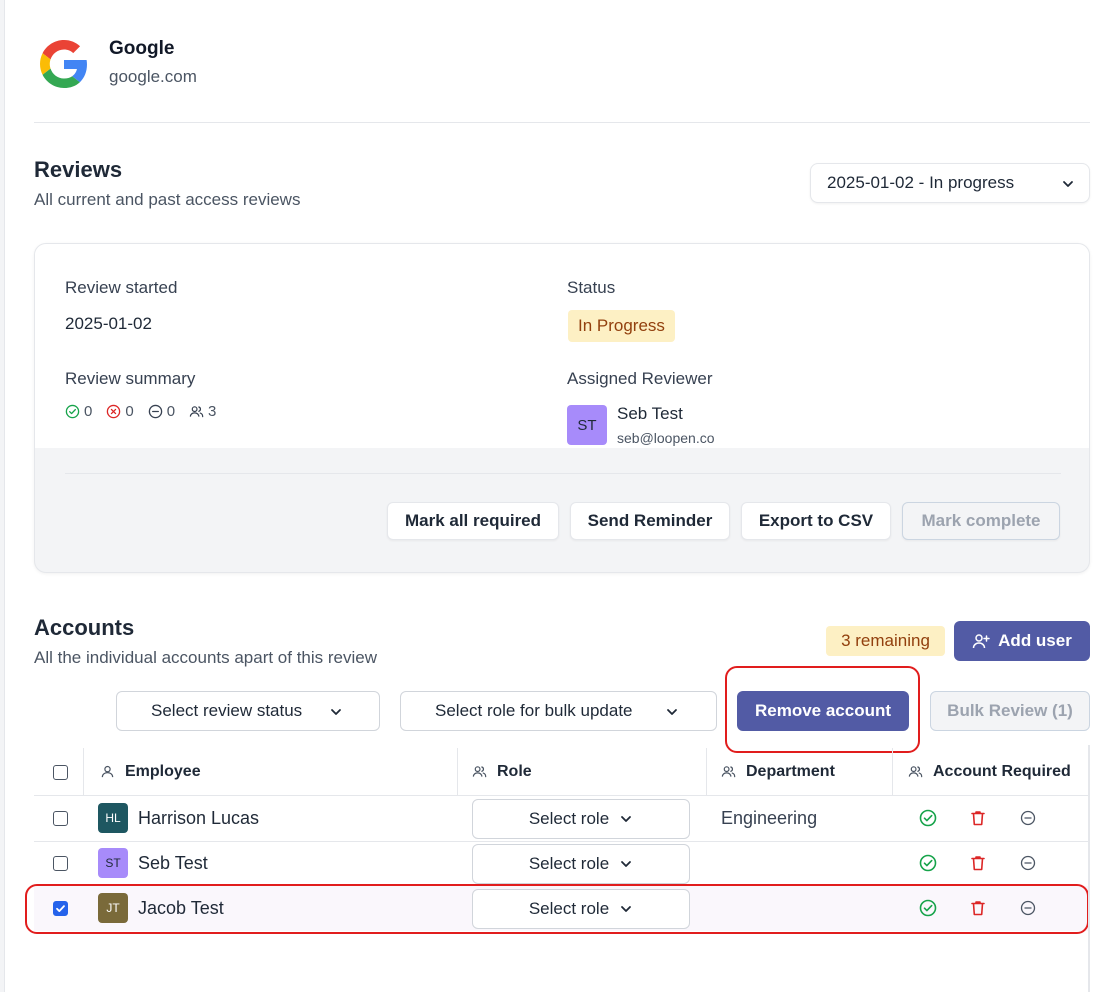 This screenshot has height=992, width=1120. I want to click on add-user-button: Add user, so click(1022, 641).